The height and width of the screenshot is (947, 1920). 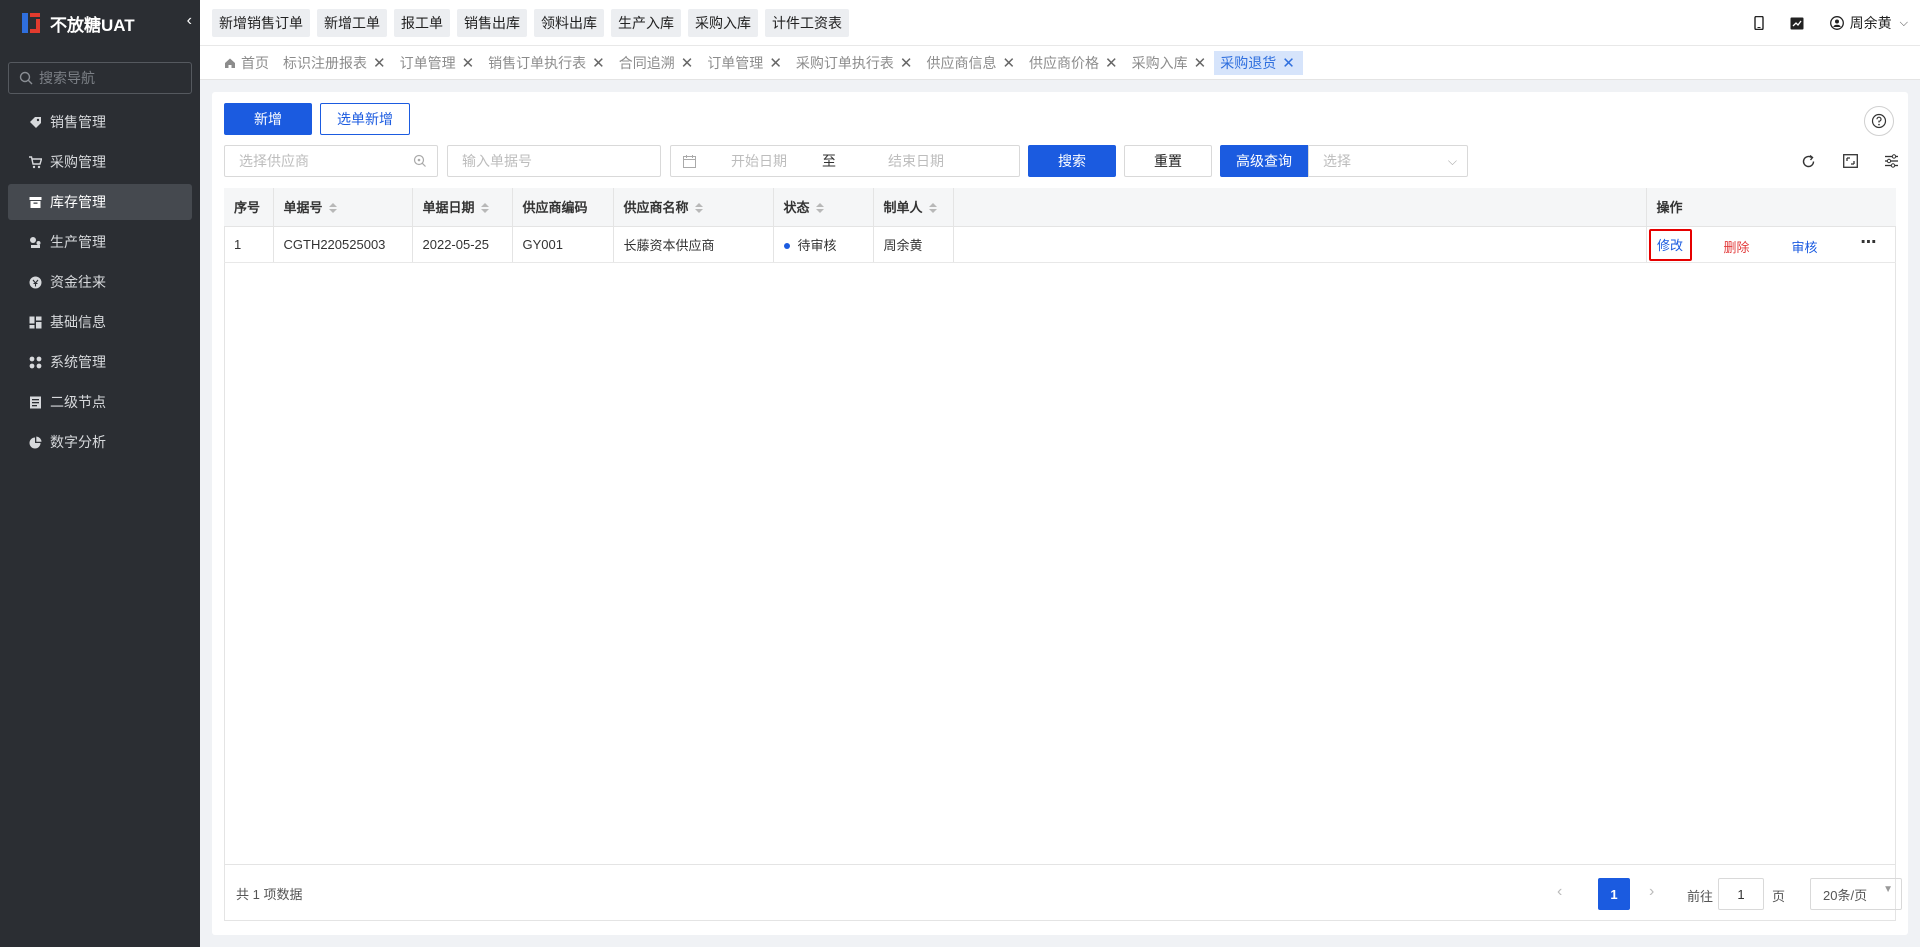 I want to click on sidebar-item-production: 生产管理, so click(x=100, y=242).